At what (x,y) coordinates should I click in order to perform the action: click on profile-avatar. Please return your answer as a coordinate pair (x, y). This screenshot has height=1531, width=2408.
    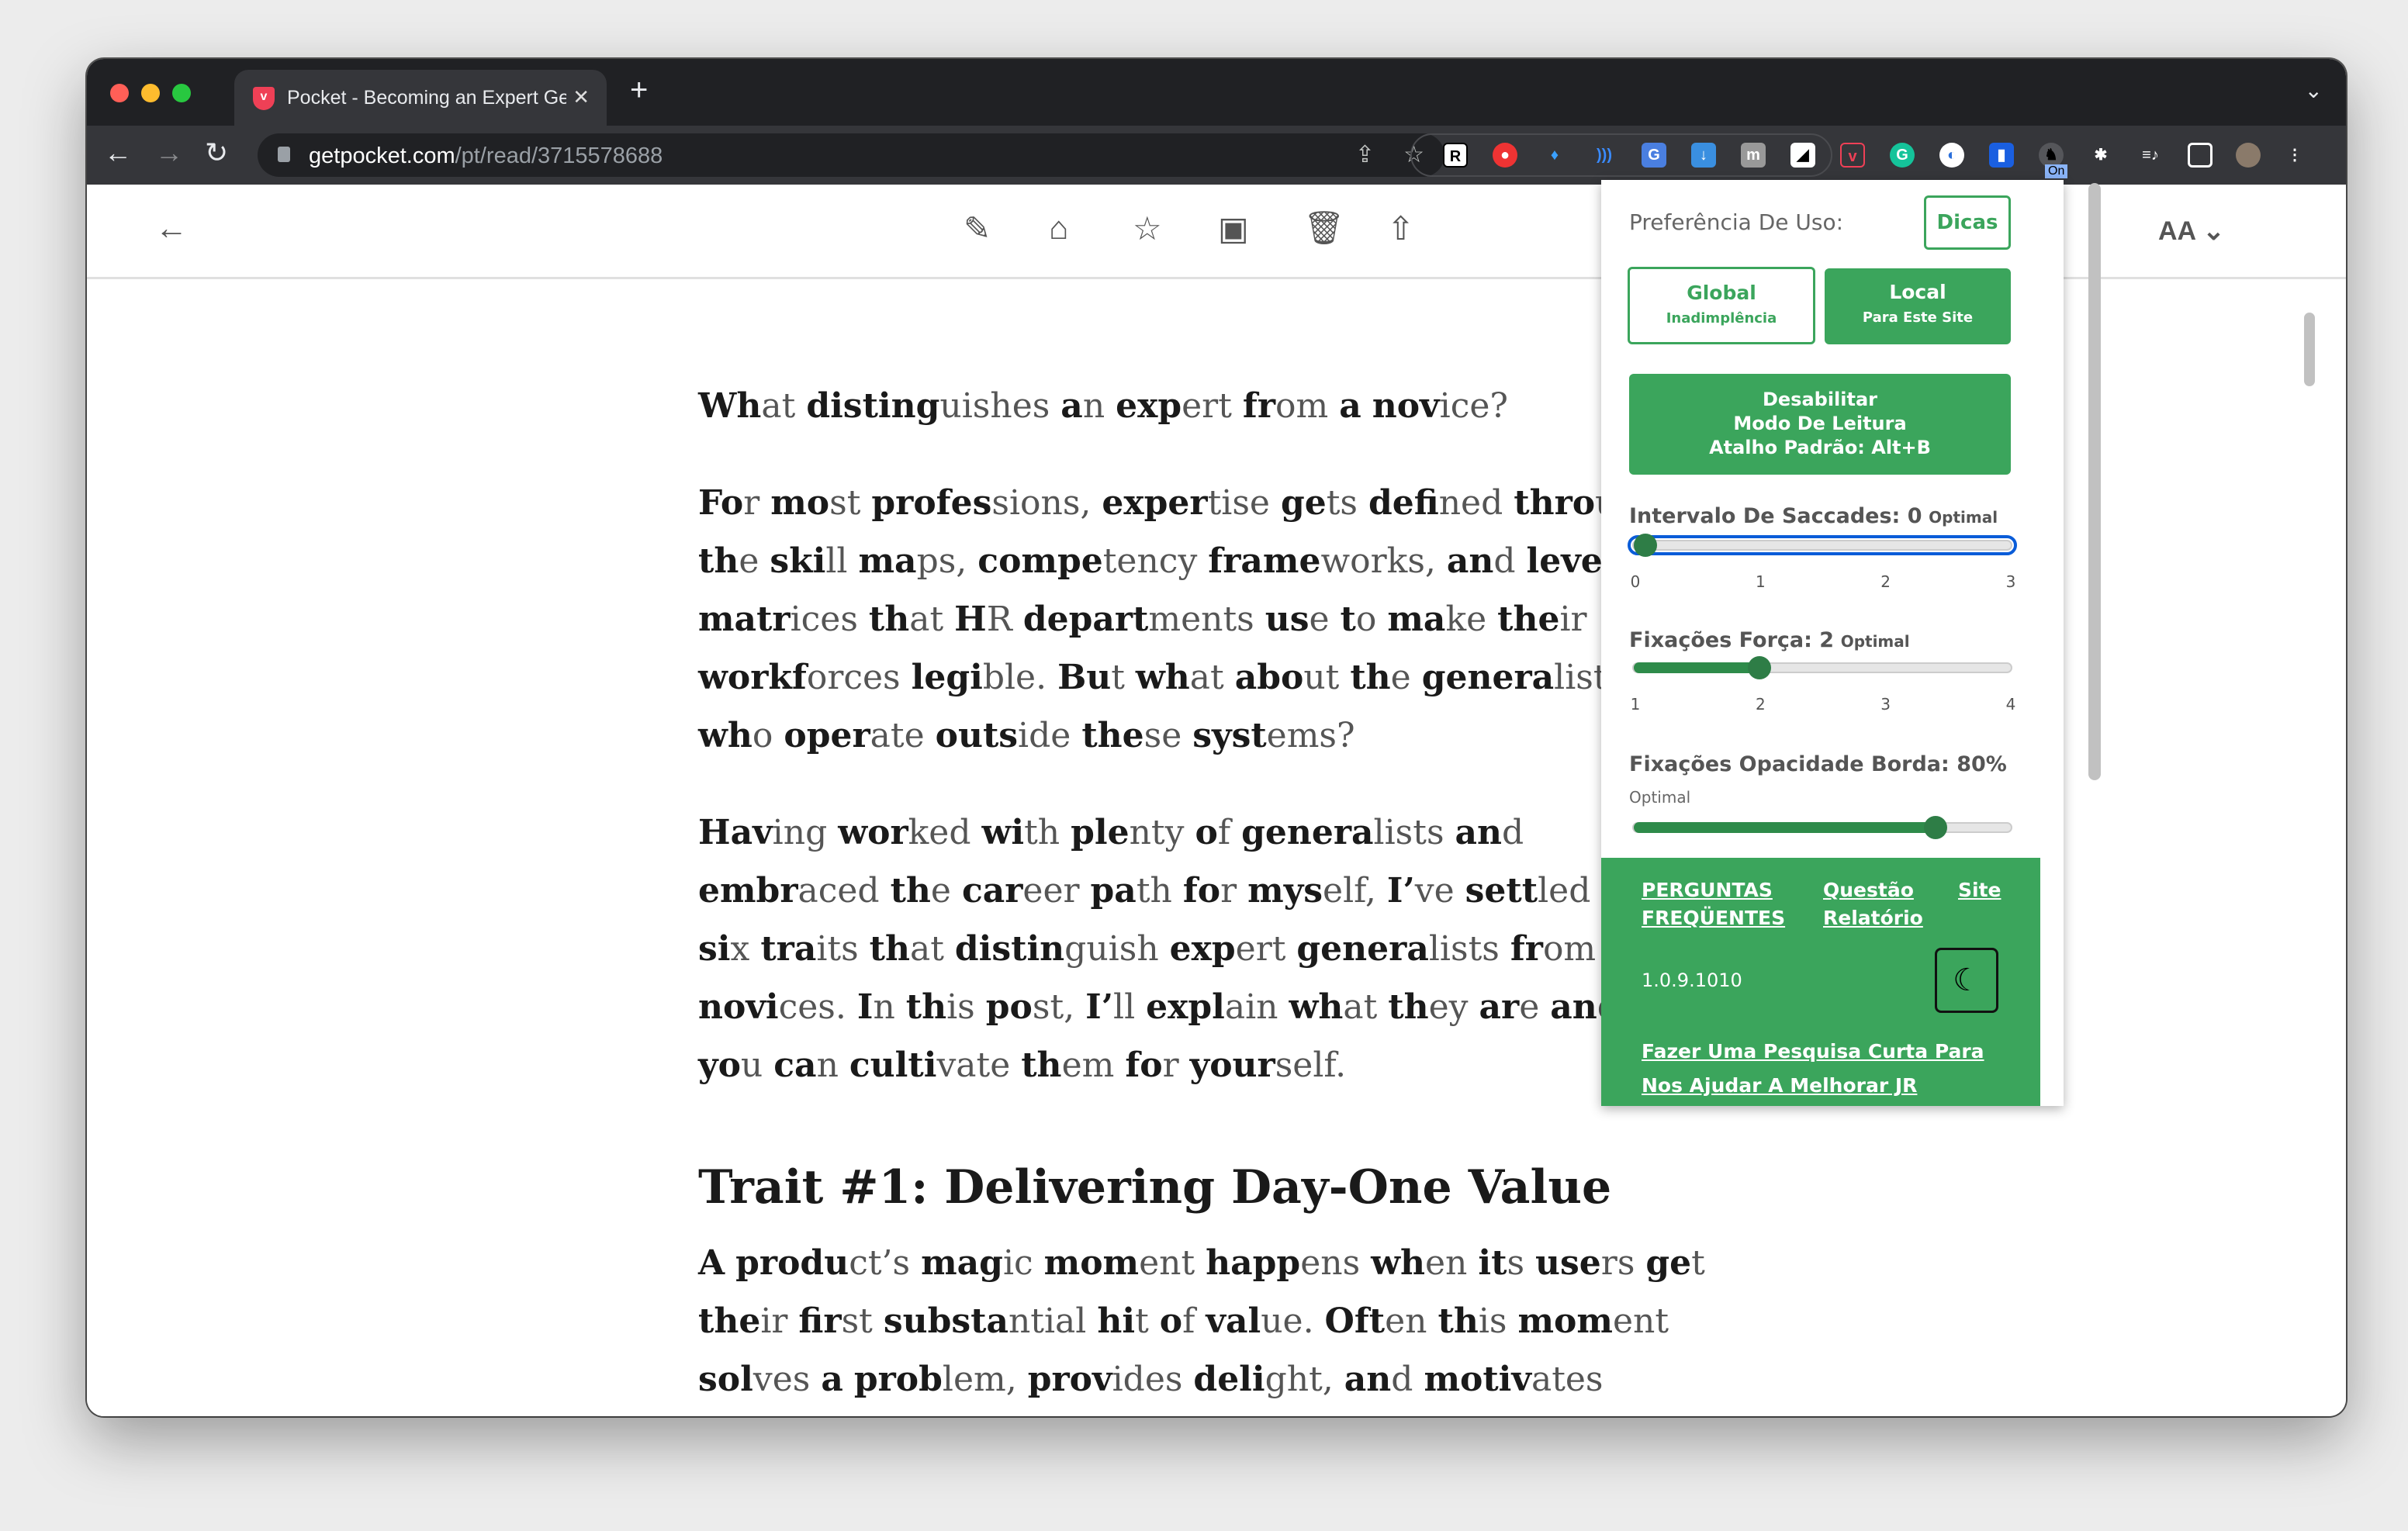
    Looking at the image, I should click on (2248, 155).